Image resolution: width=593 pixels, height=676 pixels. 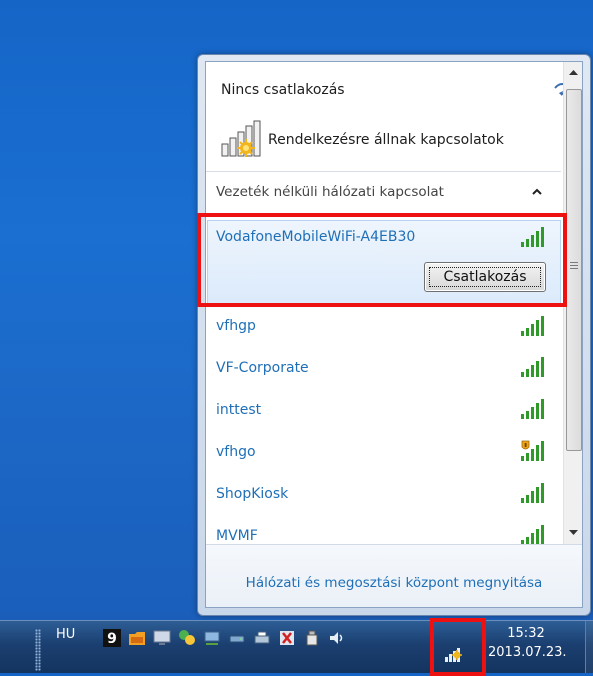 I want to click on network-name: inttest, so click(x=238, y=410).